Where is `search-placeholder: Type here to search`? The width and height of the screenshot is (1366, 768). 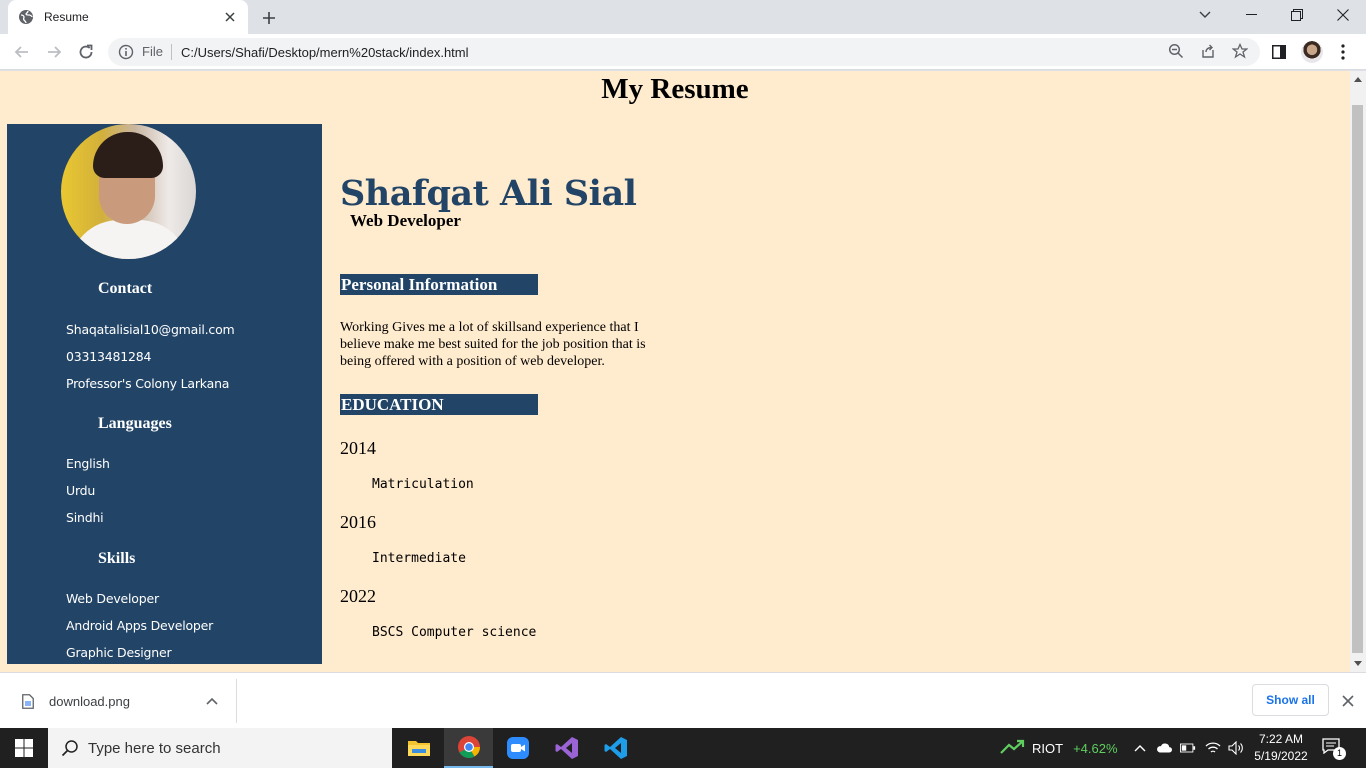 search-placeholder: Type here to search is located at coordinates (154, 748).